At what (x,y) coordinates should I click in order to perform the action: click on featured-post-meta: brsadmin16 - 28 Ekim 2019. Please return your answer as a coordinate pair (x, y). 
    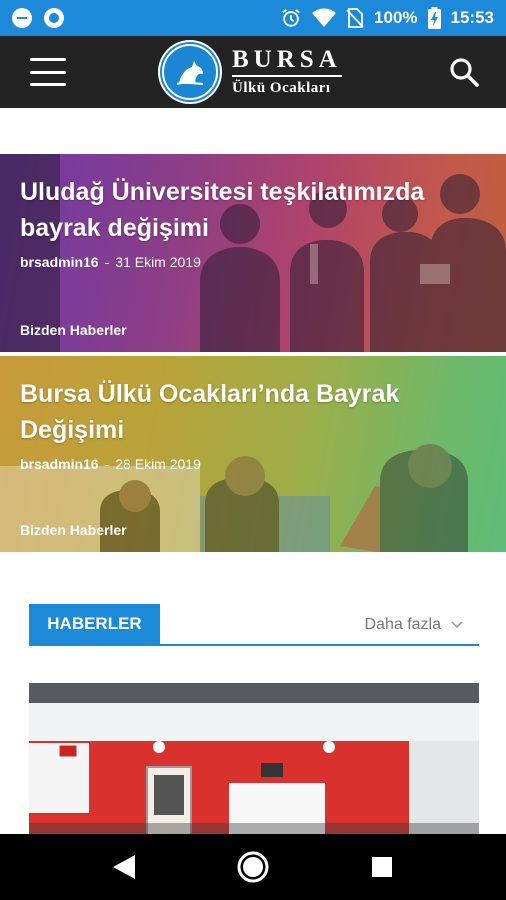
    Looking at the image, I should click on (110, 464).